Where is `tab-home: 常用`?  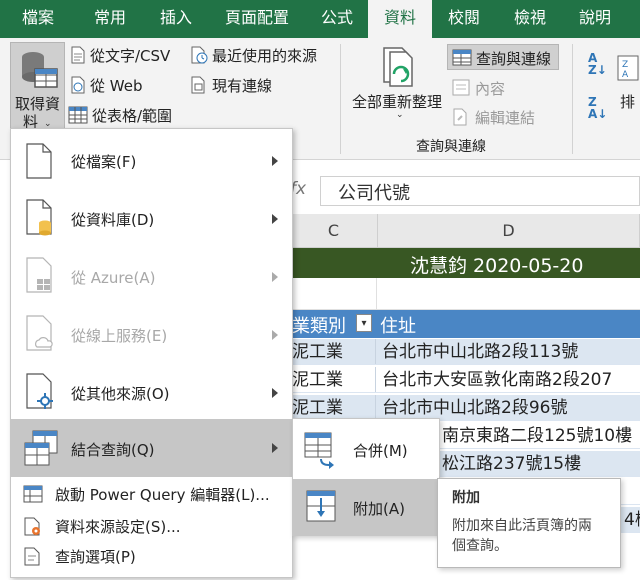 tab-home: 常用 is located at coordinates (110, 19).